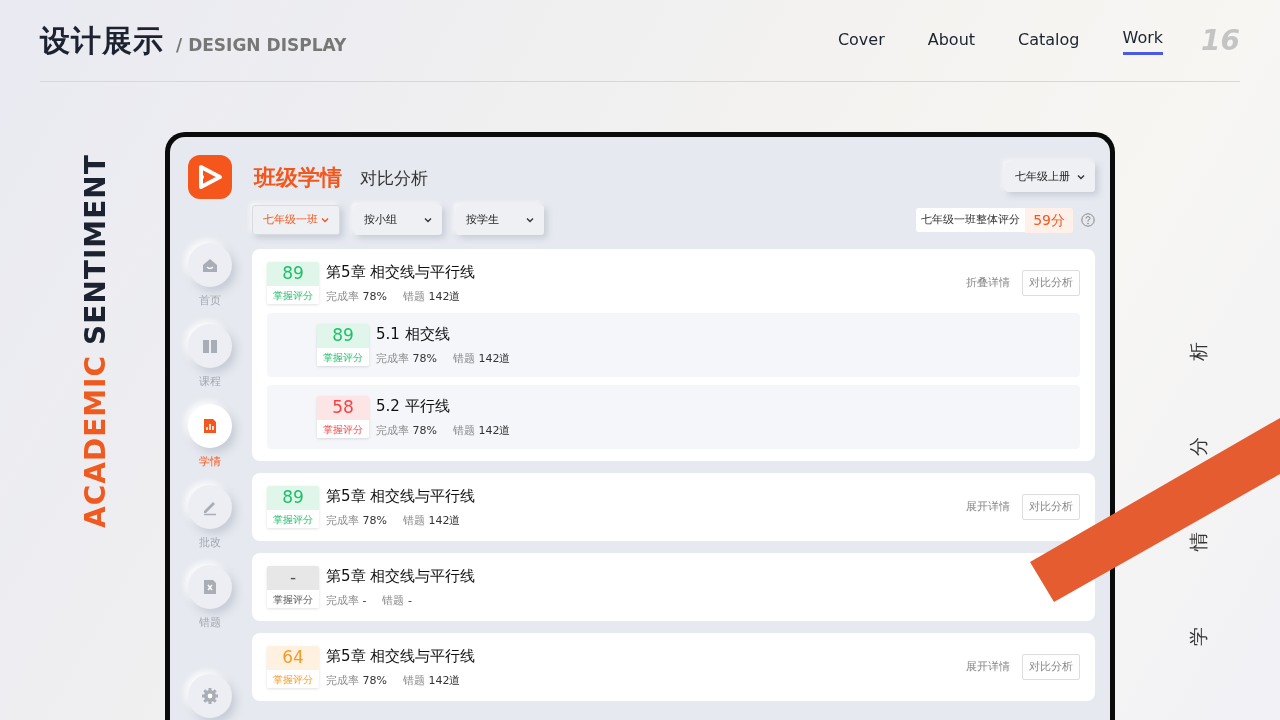 This screenshot has width=1280, height=720. What do you see at coordinates (261, 45) in the screenshot?
I see `page-subtitle: / DESIGN DISPLAY` at bounding box center [261, 45].